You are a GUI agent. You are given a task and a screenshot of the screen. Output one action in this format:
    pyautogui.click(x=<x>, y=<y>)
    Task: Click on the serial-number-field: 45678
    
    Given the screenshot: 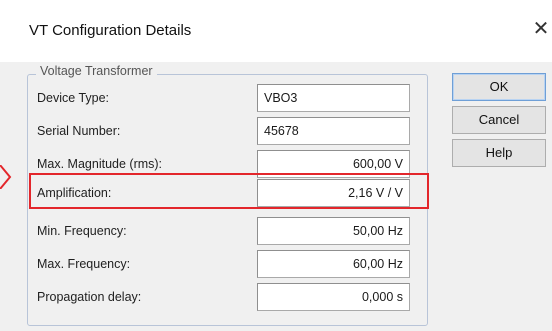 What is the action you would take?
    pyautogui.click(x=333, y=131)
    